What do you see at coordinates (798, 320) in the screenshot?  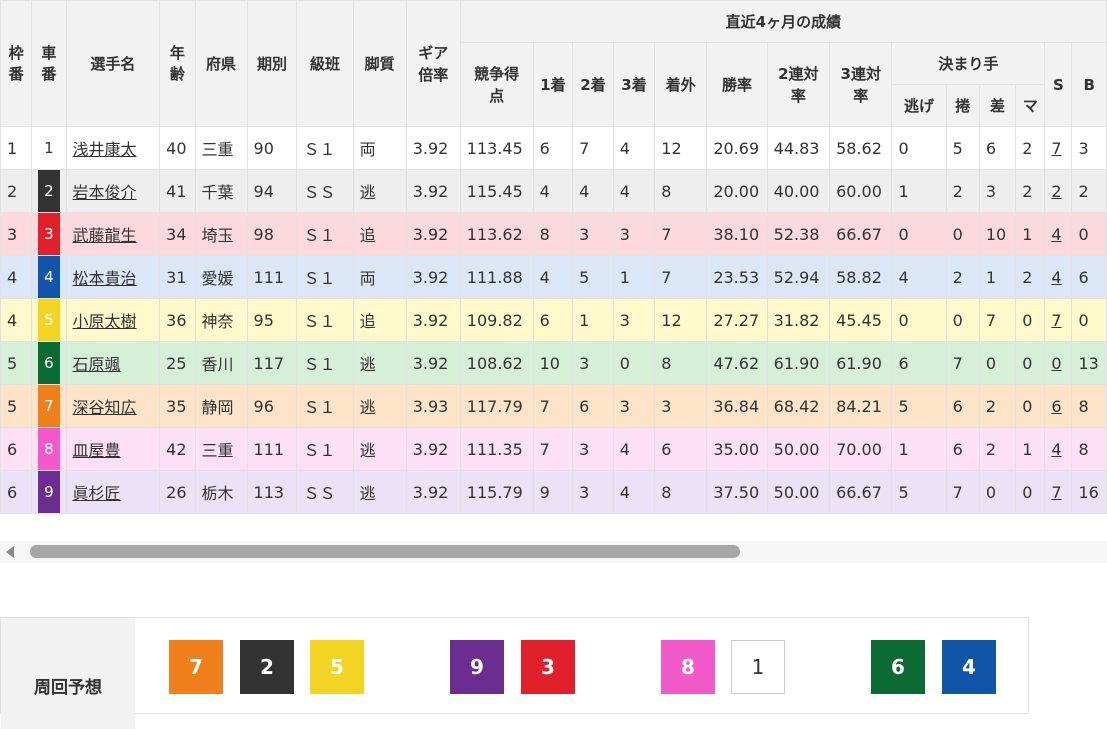 I see `cell-r2: 31.82` at bounding box center [798, 320].